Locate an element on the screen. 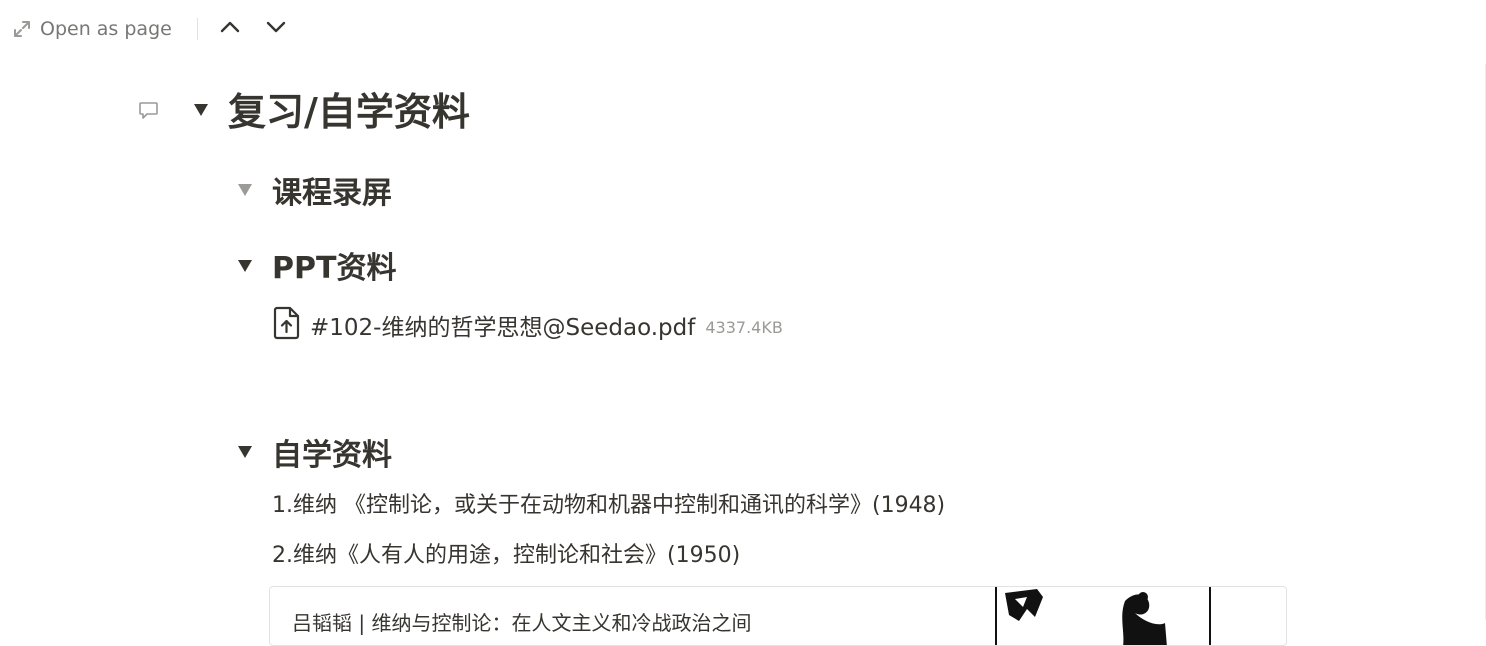  file-upload-icon is located at coordinates (287, 325).